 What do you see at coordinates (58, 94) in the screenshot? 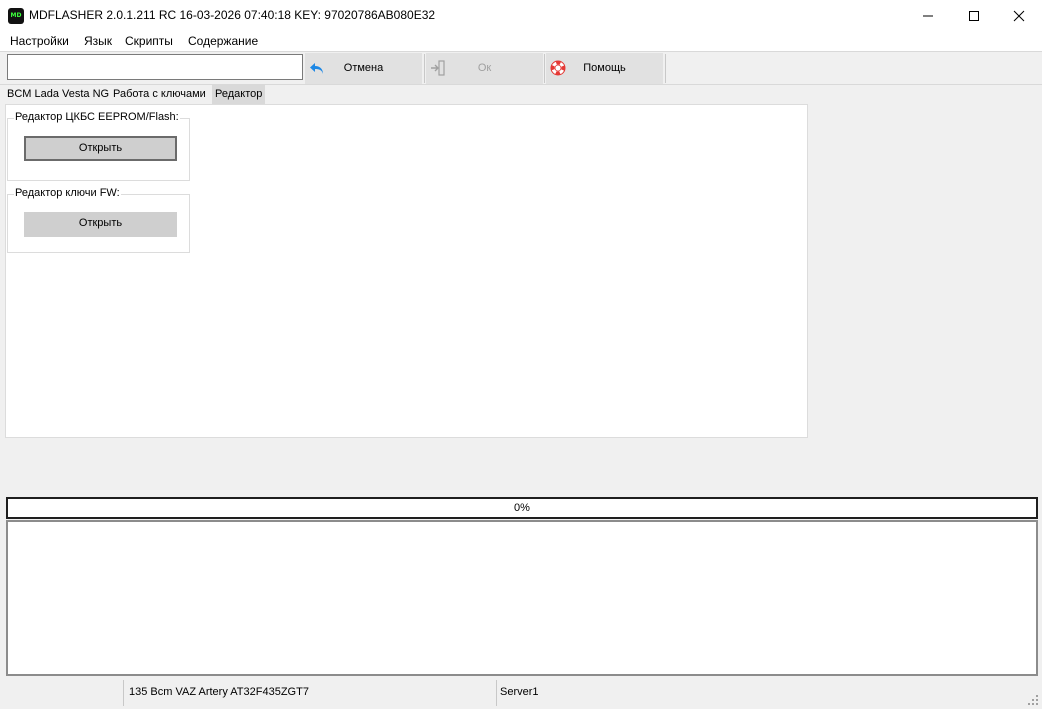
I see `tab-bcm-lada-vesta-ng: BCM Lada Vesta NG` at bounding box center [58, 94].